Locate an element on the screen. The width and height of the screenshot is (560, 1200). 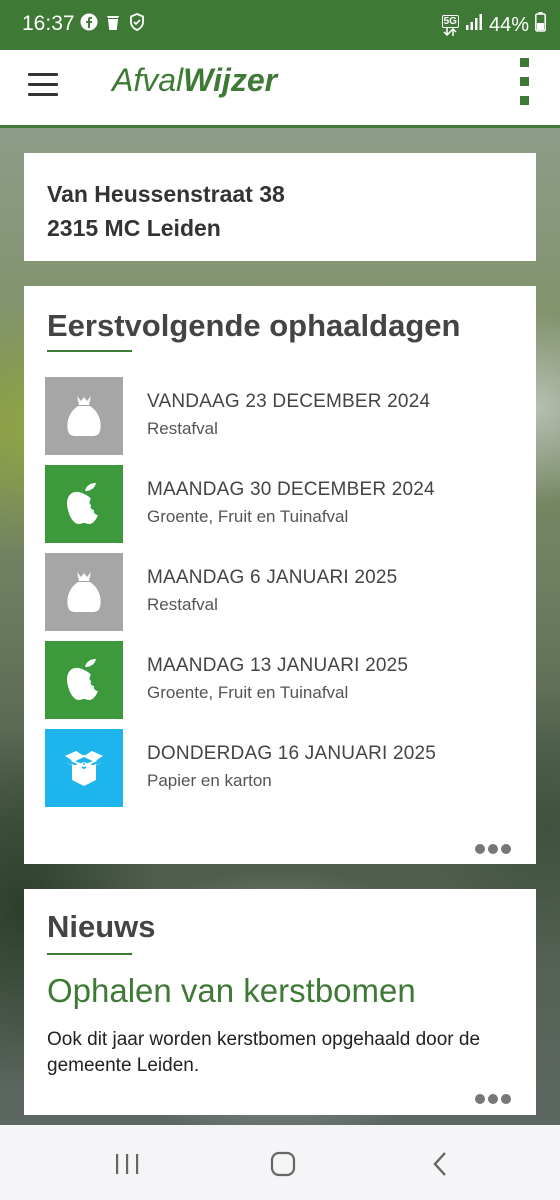
collection-item: MAANDAG 6 JANUARI 2025 Restafval is located at coordinates (280, 592).